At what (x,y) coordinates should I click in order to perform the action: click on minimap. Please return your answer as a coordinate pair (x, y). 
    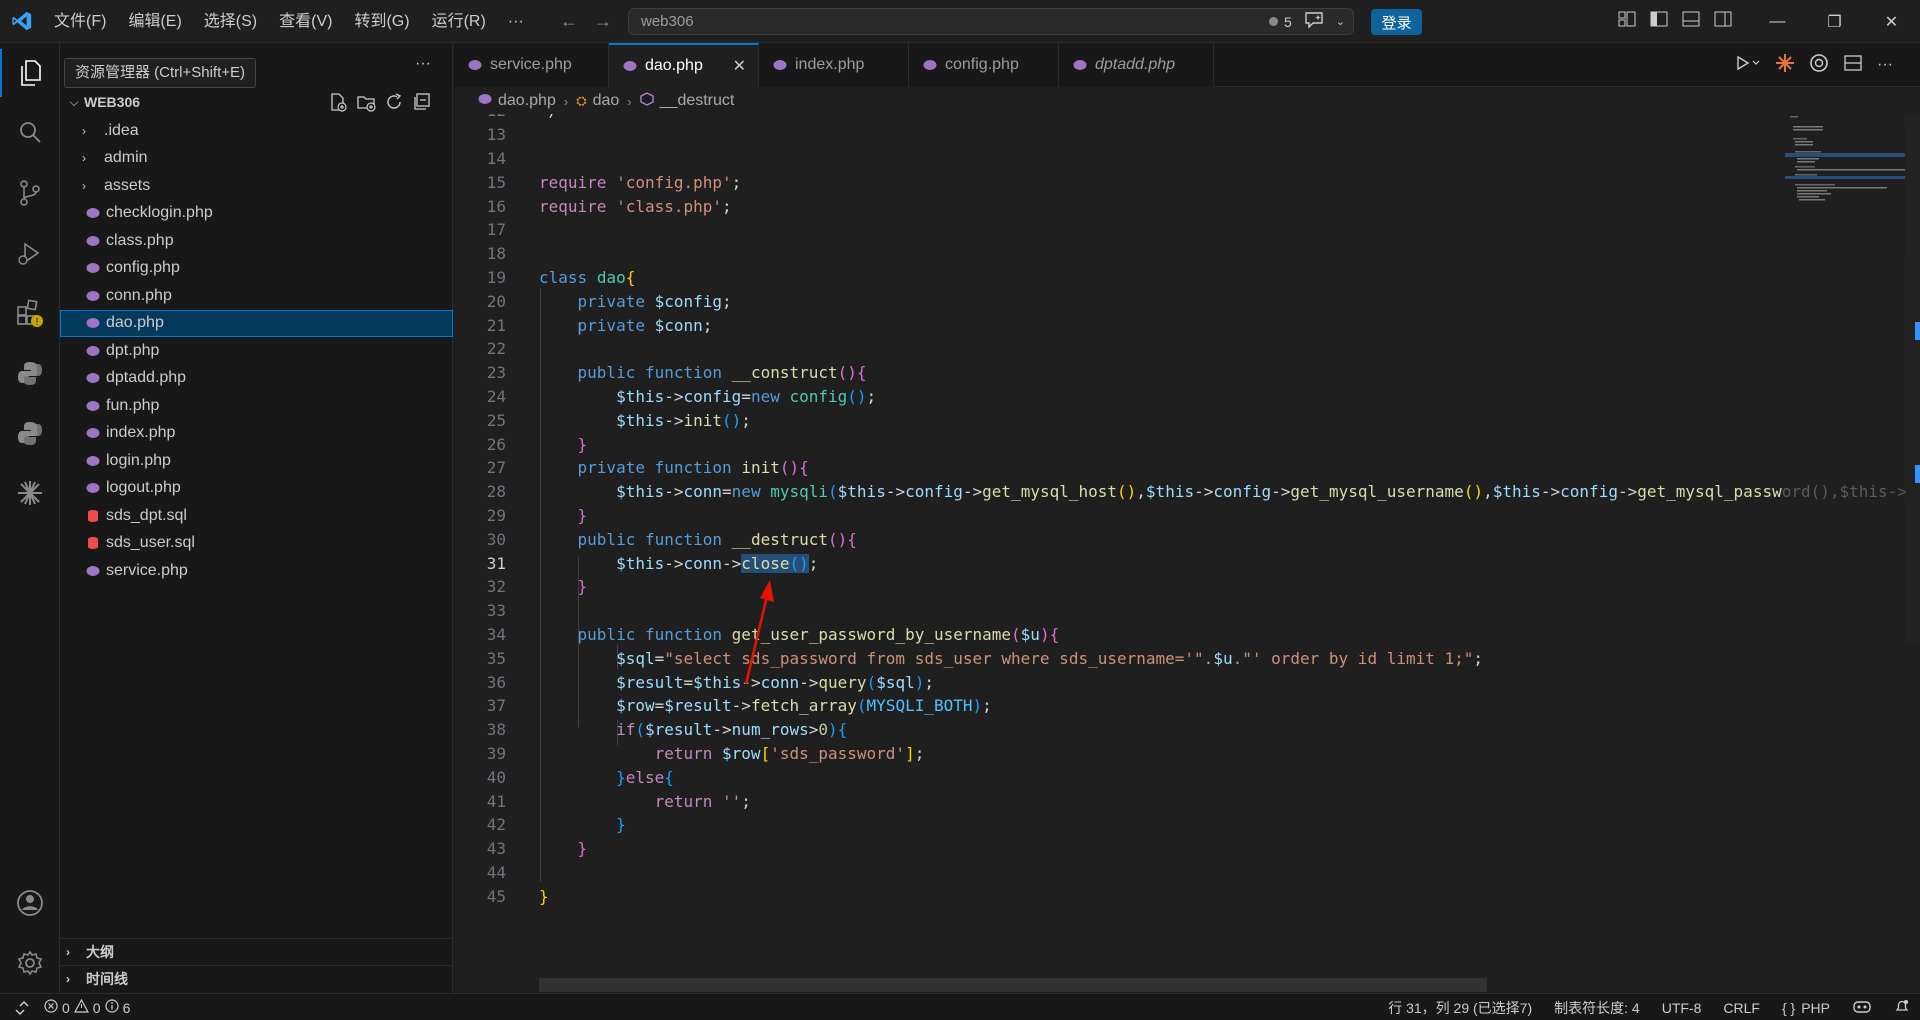
    Looking at the image, I should click on (1846, 159).